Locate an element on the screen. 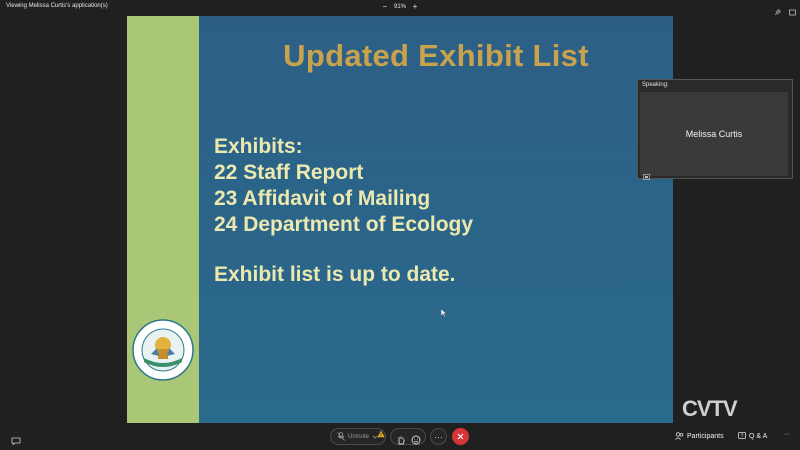 The image size is (800, 450). more-menu-button: ··· is located at coordinates (786, 434).